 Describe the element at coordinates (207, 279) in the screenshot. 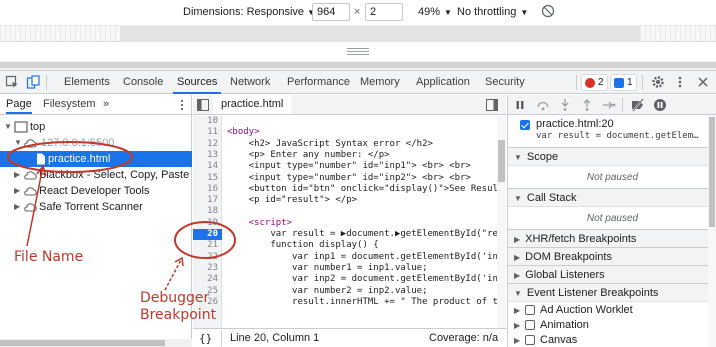

I see `line-number: 24` at that location.